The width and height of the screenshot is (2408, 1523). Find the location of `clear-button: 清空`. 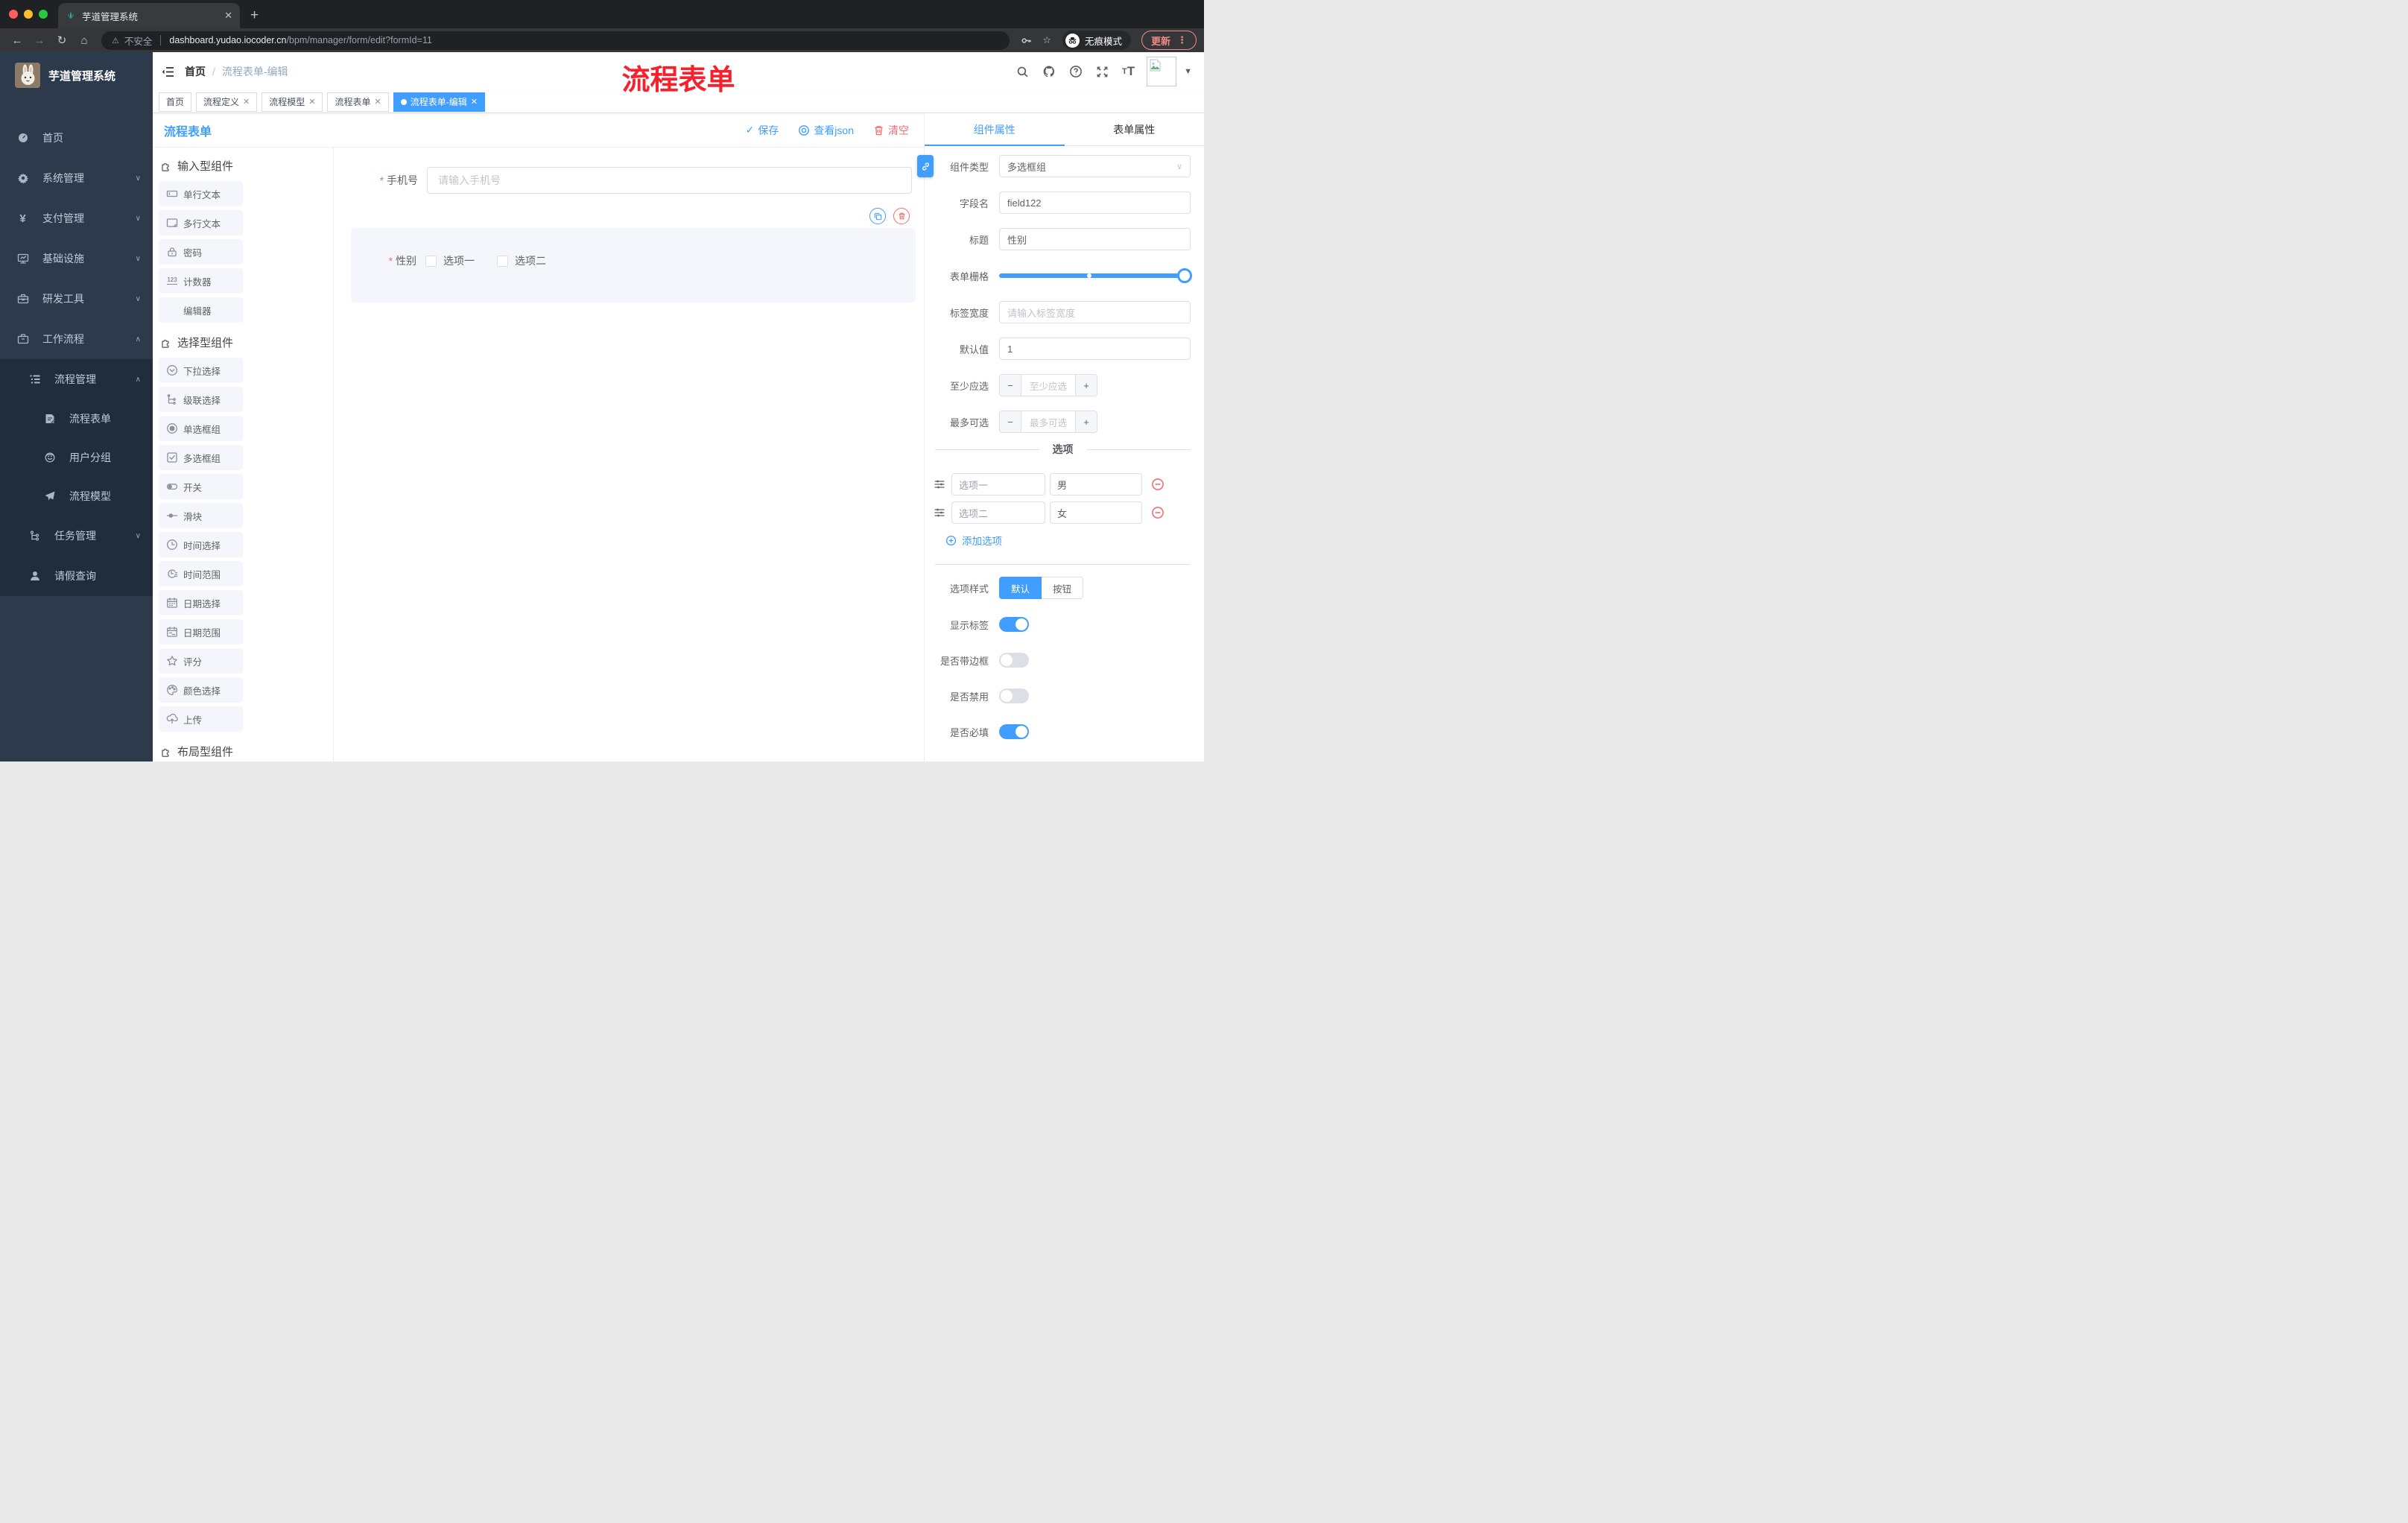

clear-button: 清空 is located at coordinates (891, 131).